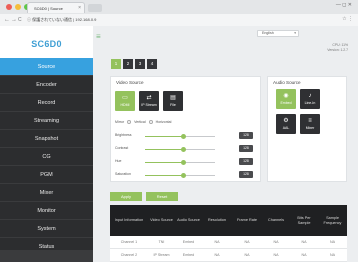 This screenshot has width=358, height=262. I want to click on ip-stream-source-label: IP Stream, so click(149, 105).